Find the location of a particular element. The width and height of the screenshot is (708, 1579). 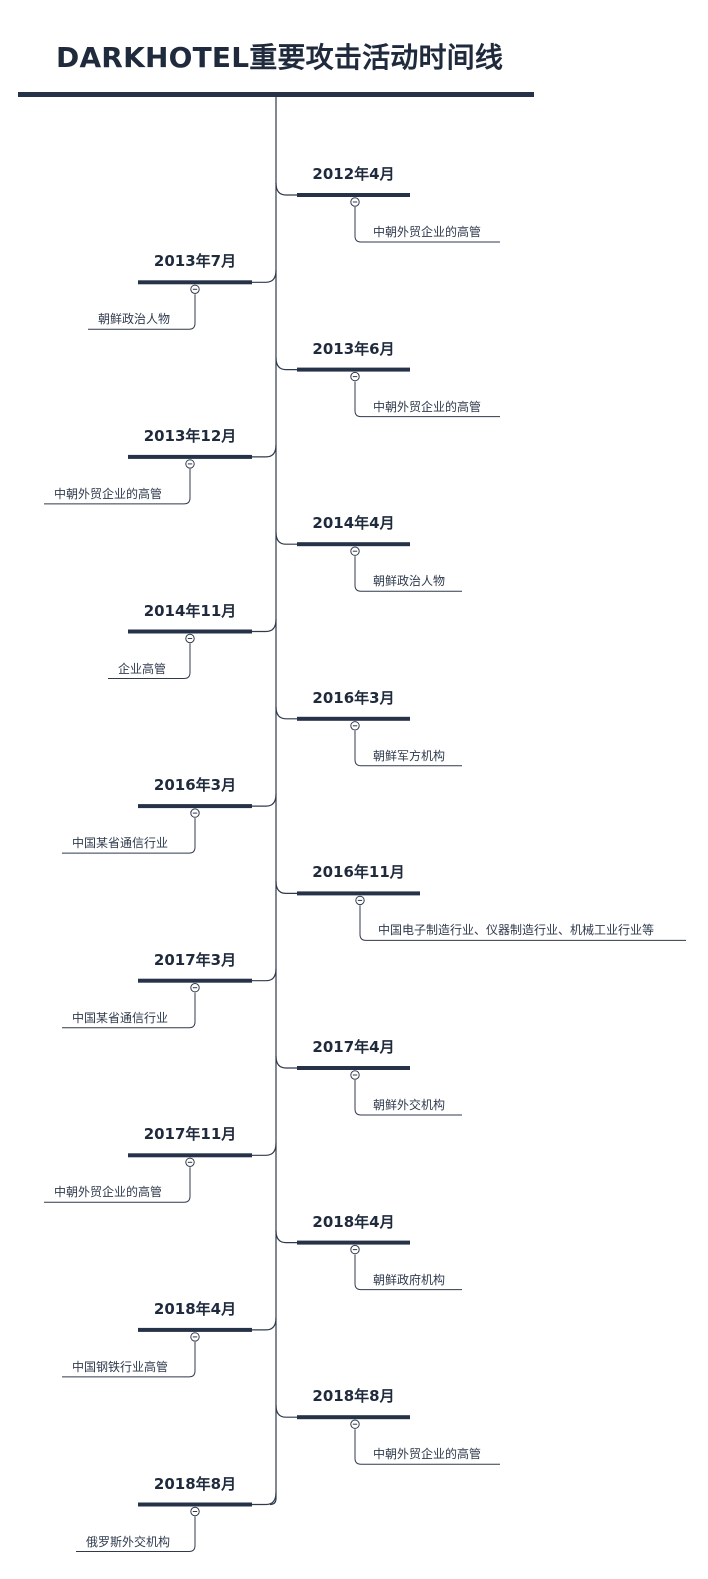

event-target: 中国钢铁行业高管 is located at coordinates (120, 1366).